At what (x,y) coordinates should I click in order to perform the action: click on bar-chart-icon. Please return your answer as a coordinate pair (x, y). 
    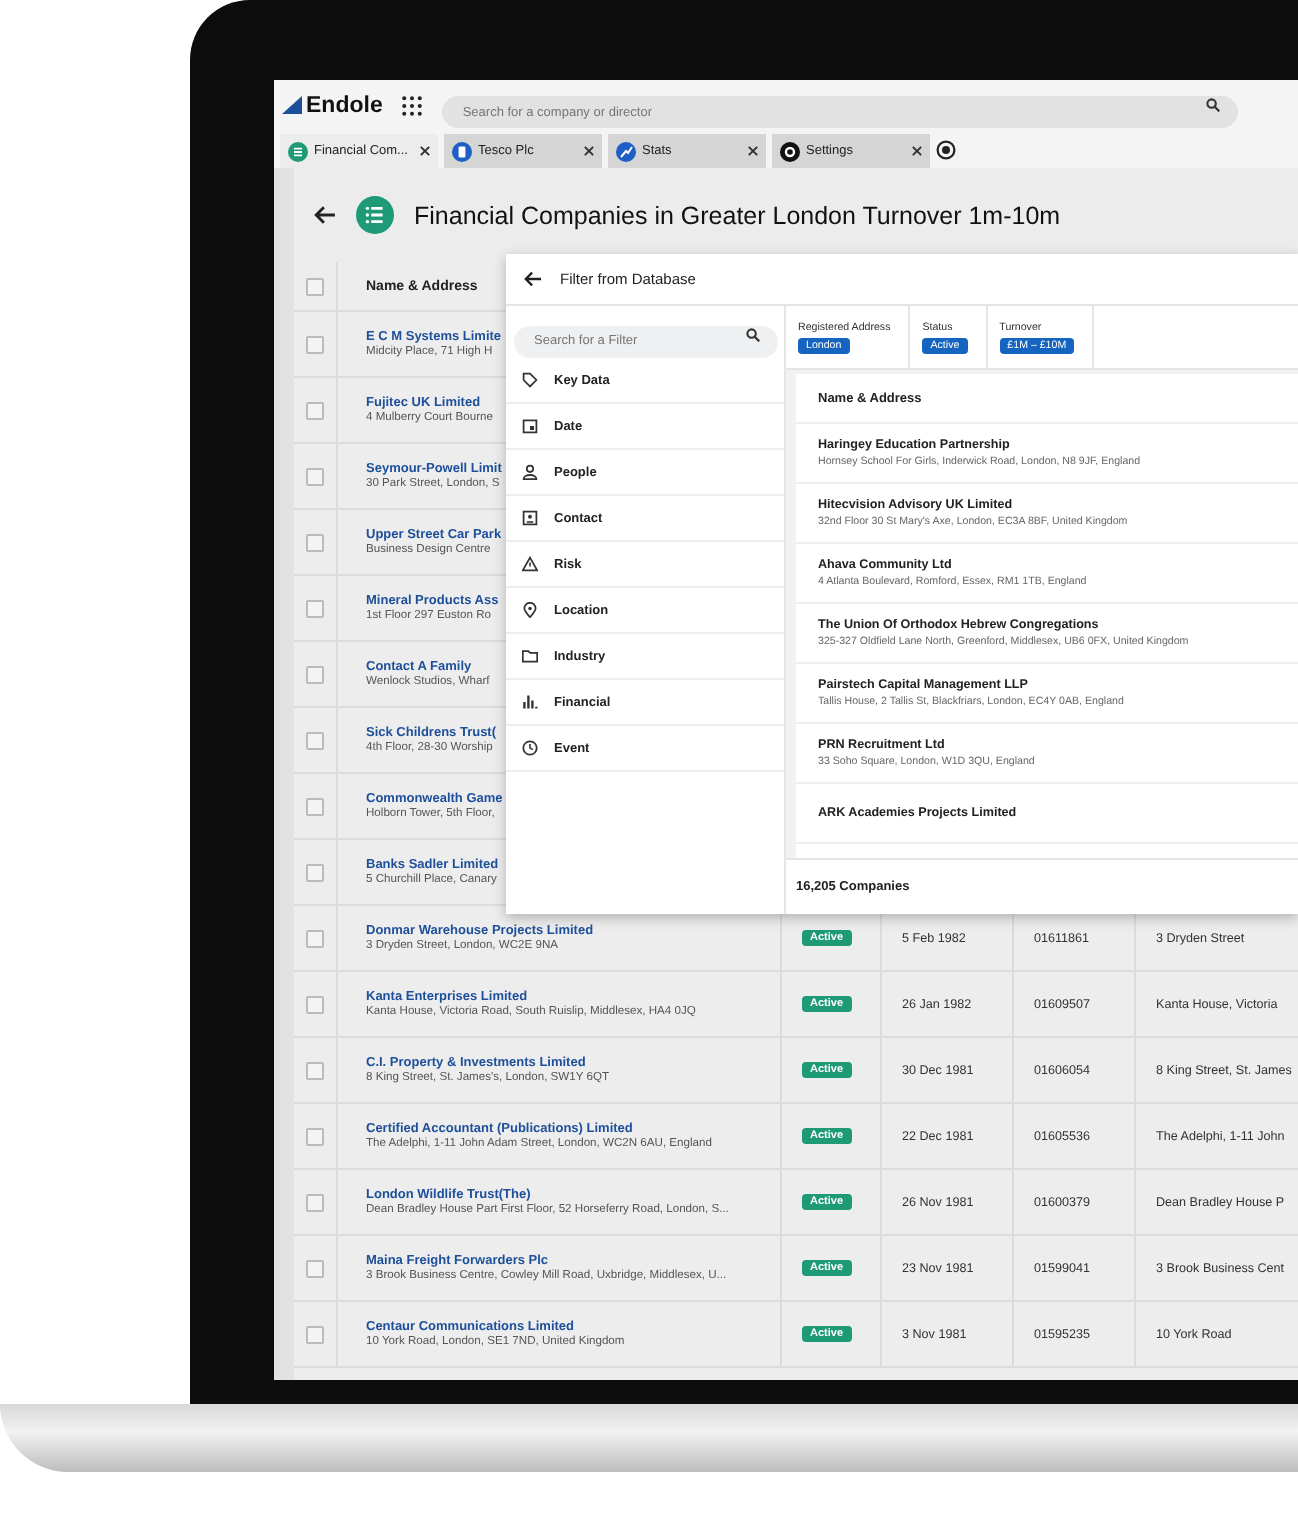
    Looking at the image, I should click on (530, 702).